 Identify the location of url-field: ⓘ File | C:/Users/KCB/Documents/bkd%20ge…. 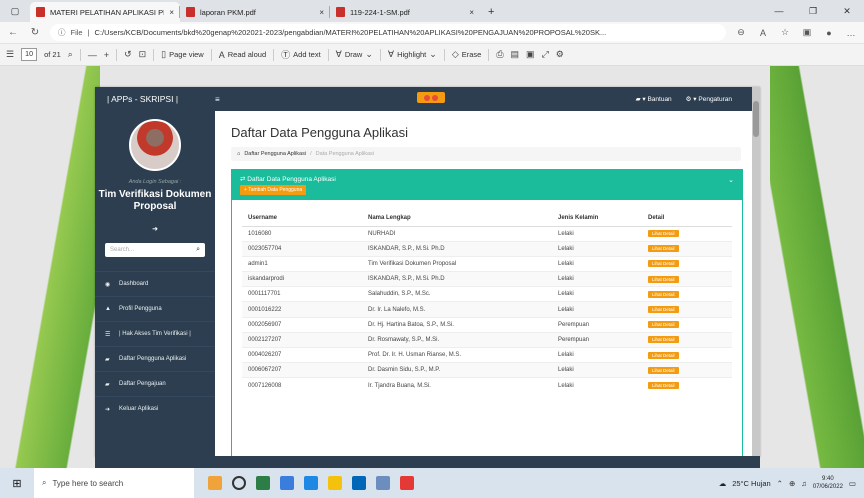
(388, 32).